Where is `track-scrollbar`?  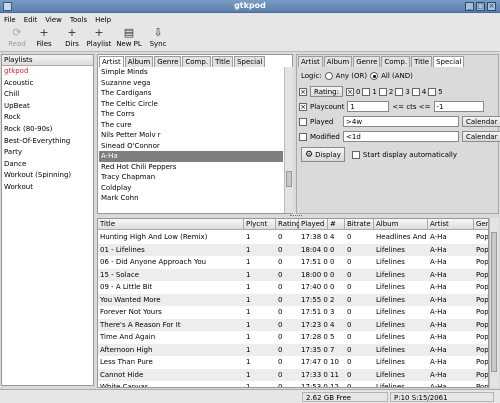 track-scrollbar is located at coordinates (494, 303).